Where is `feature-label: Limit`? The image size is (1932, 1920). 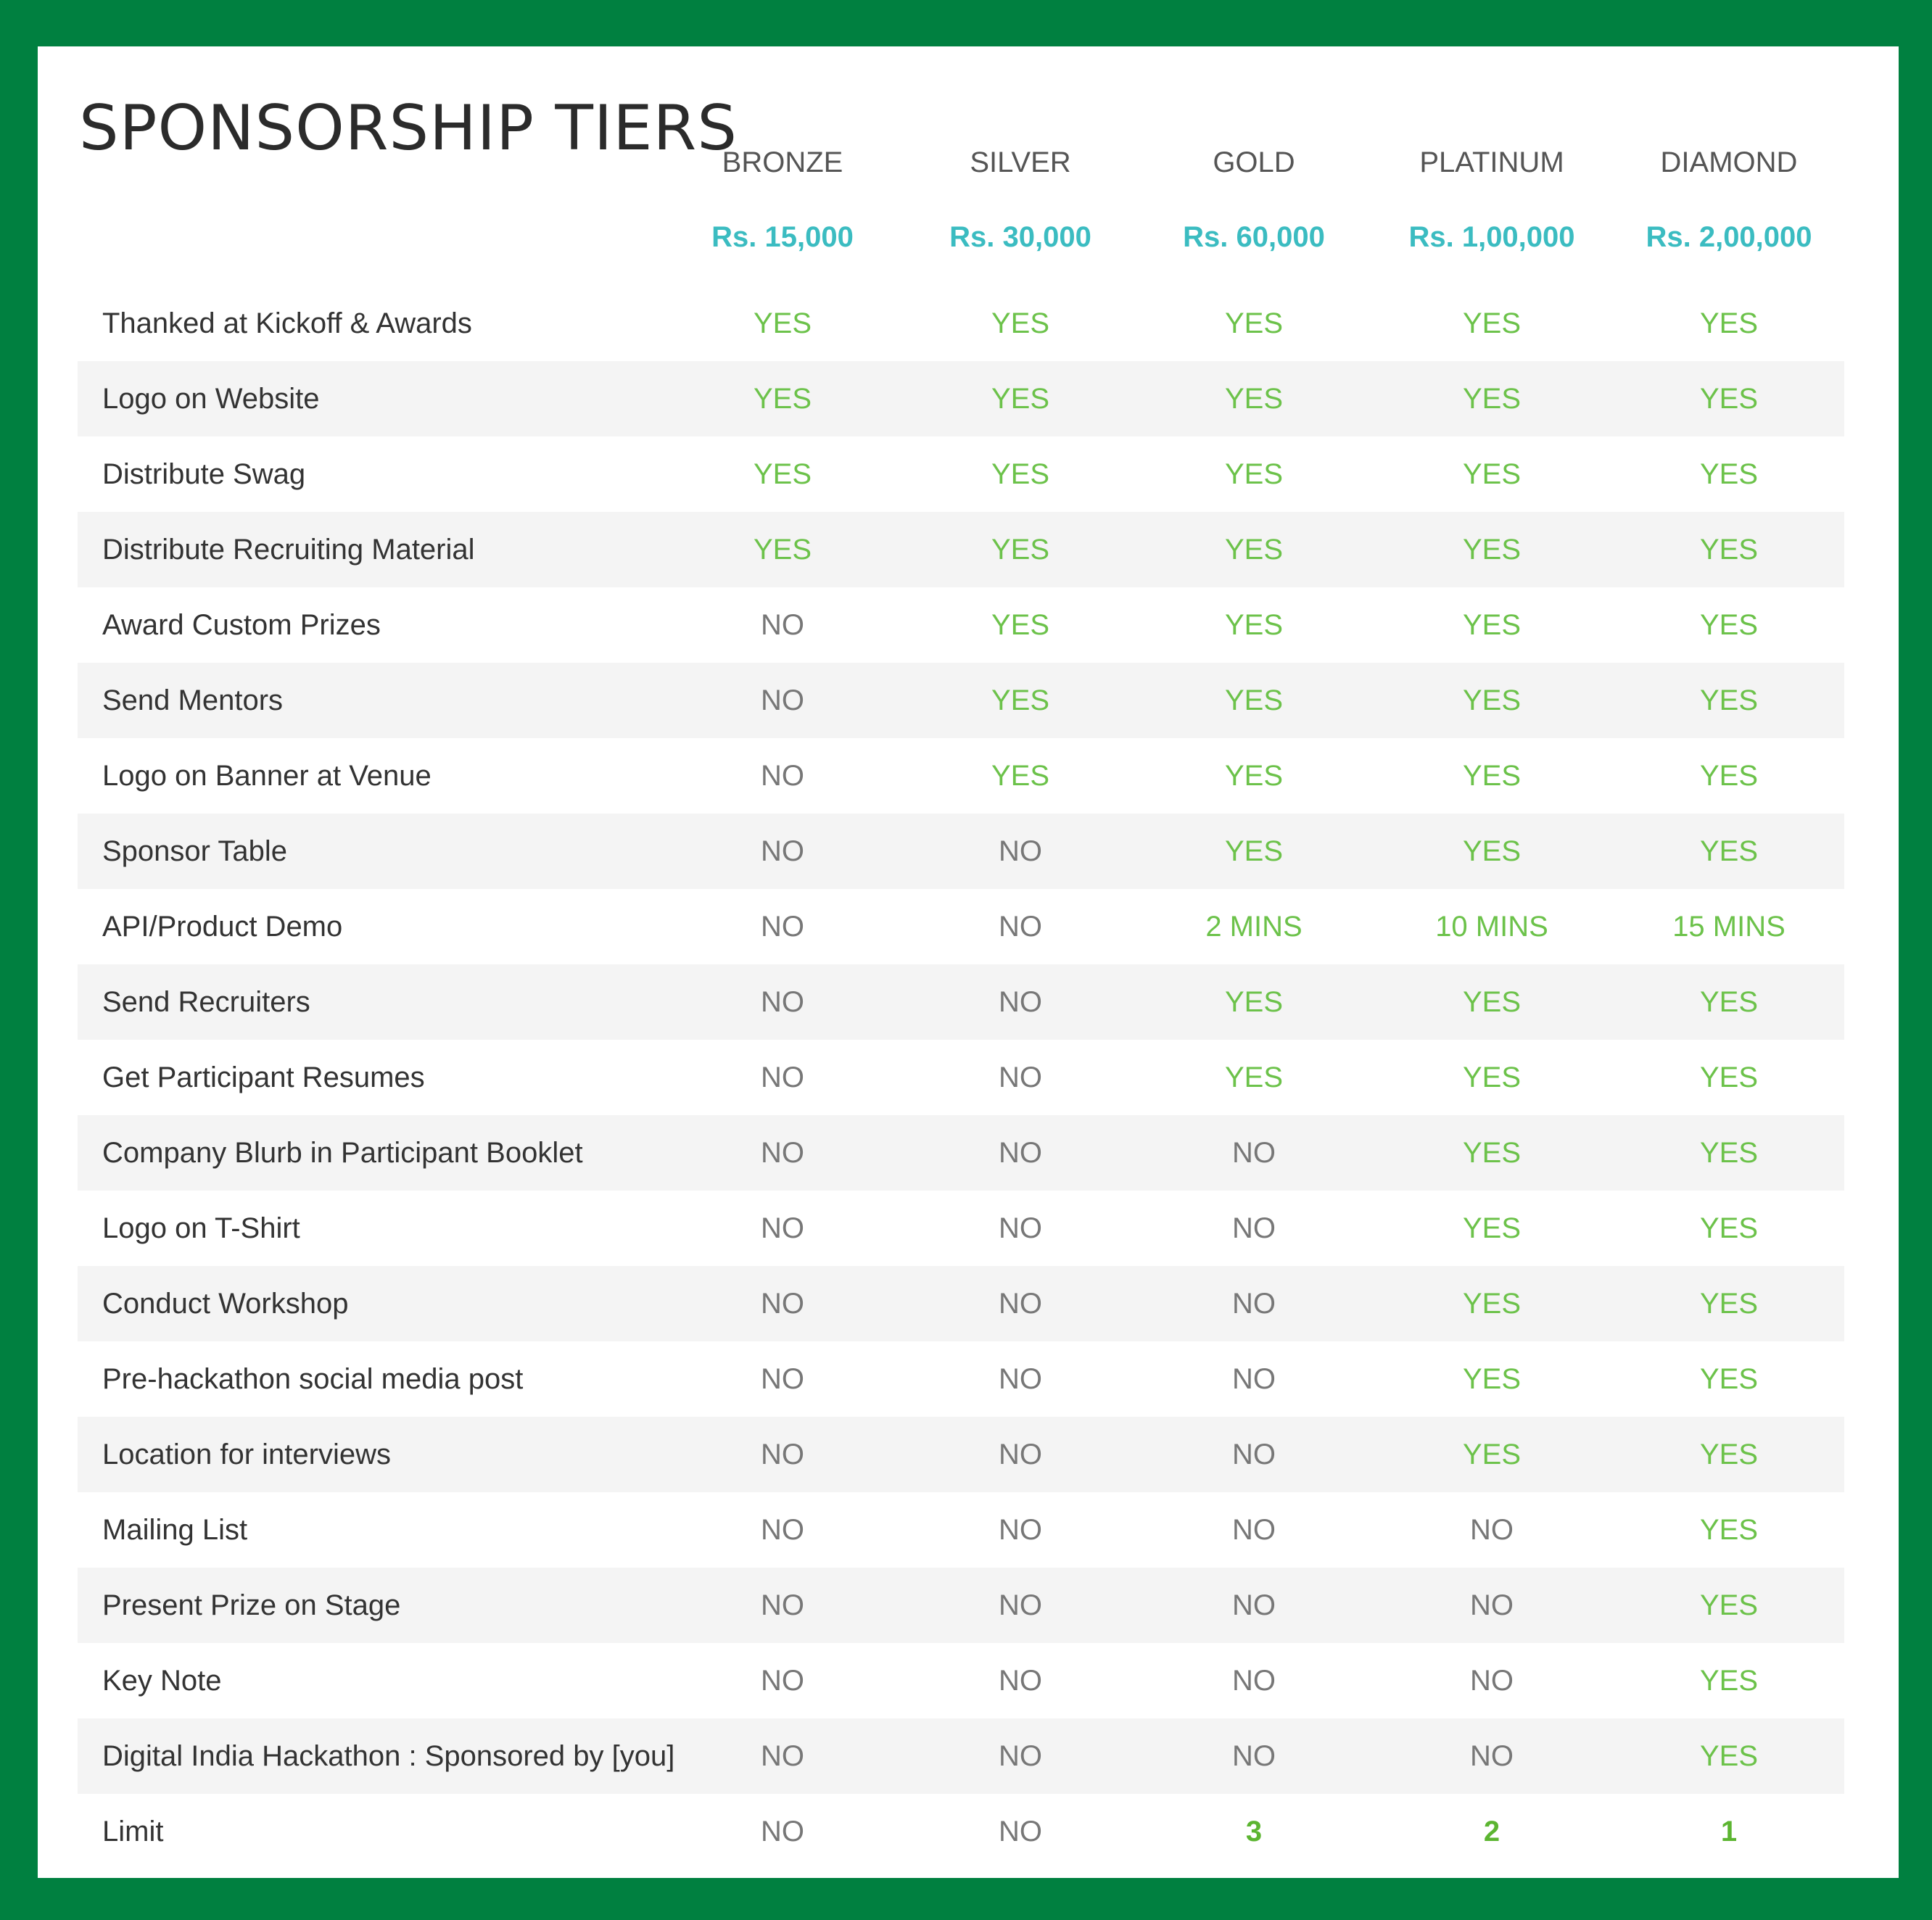 feature-label: Limit is located at coordinates (133, 1831).